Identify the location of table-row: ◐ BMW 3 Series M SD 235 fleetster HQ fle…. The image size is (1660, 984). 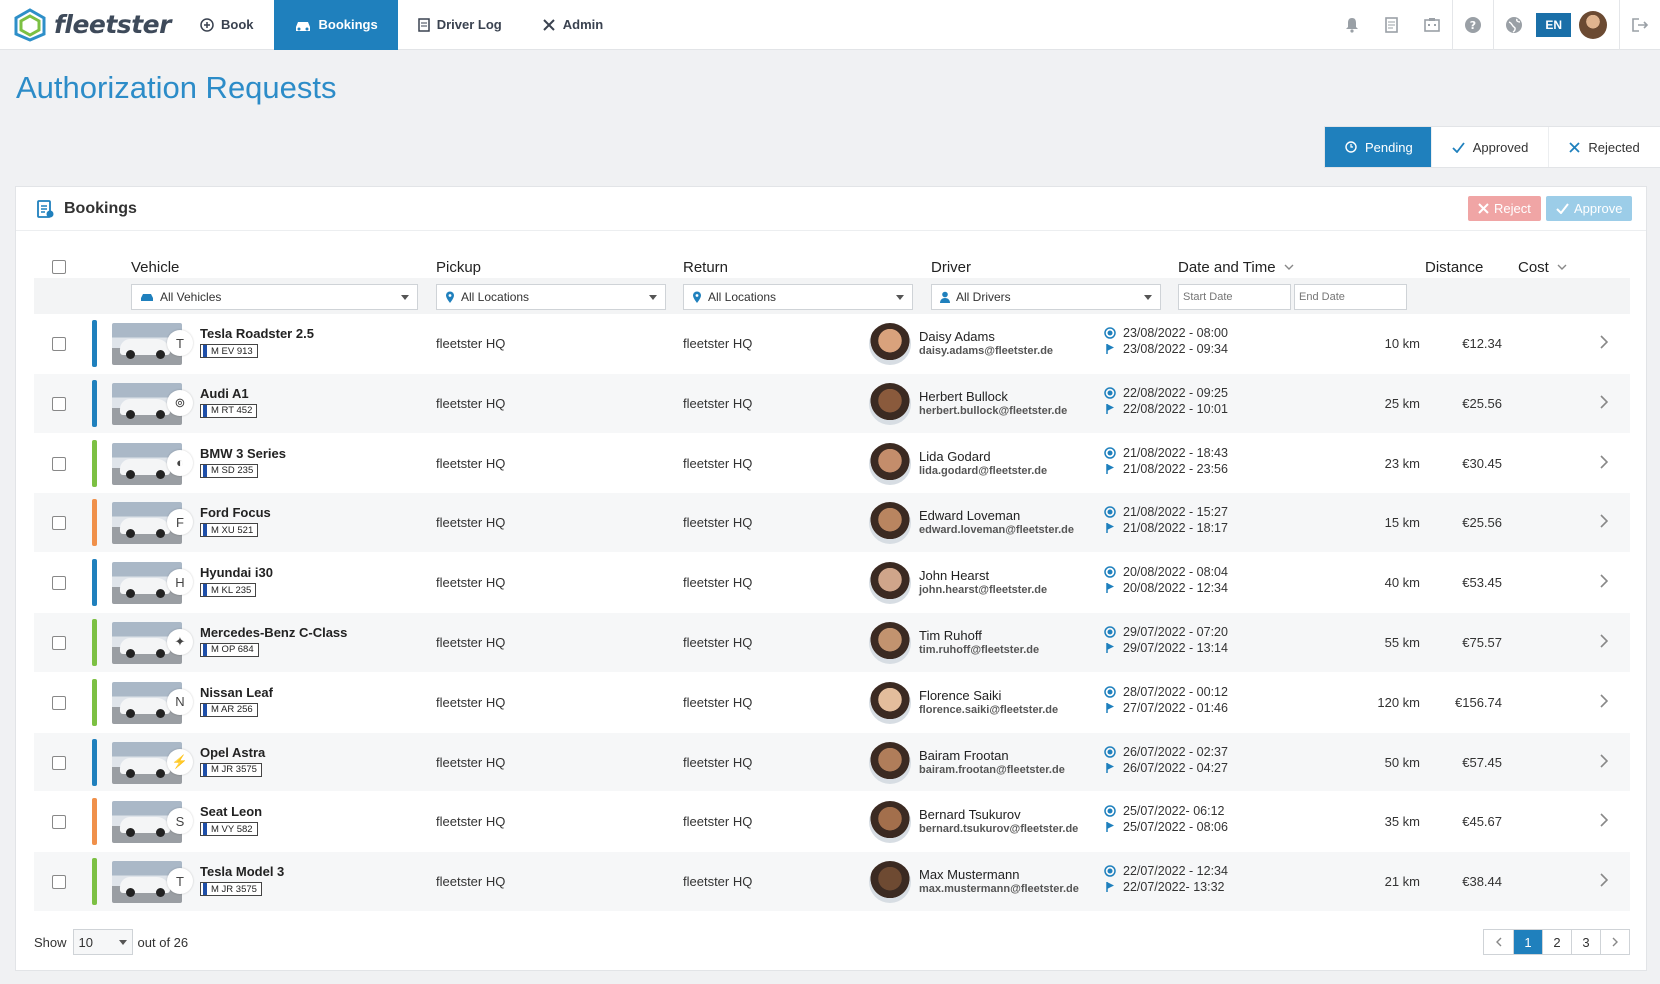
(832, 464).